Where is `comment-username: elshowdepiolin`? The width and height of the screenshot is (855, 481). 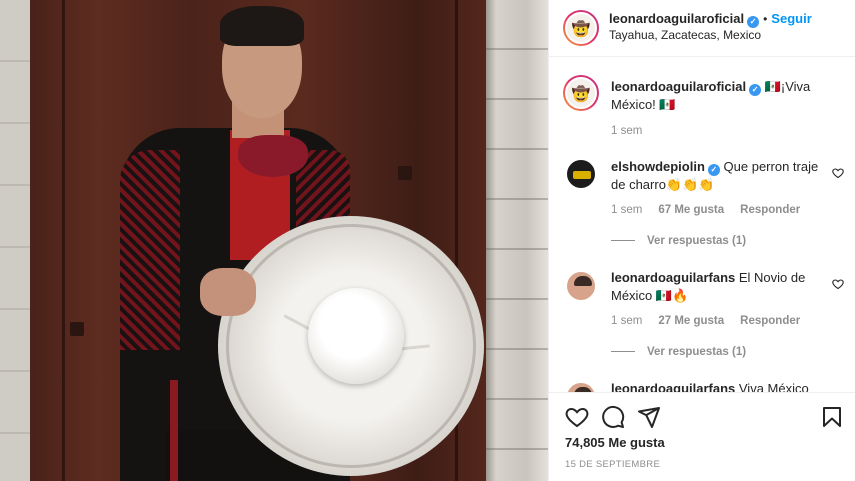
comment-username: elshowdepiolin is located at coordinates (658, 166).